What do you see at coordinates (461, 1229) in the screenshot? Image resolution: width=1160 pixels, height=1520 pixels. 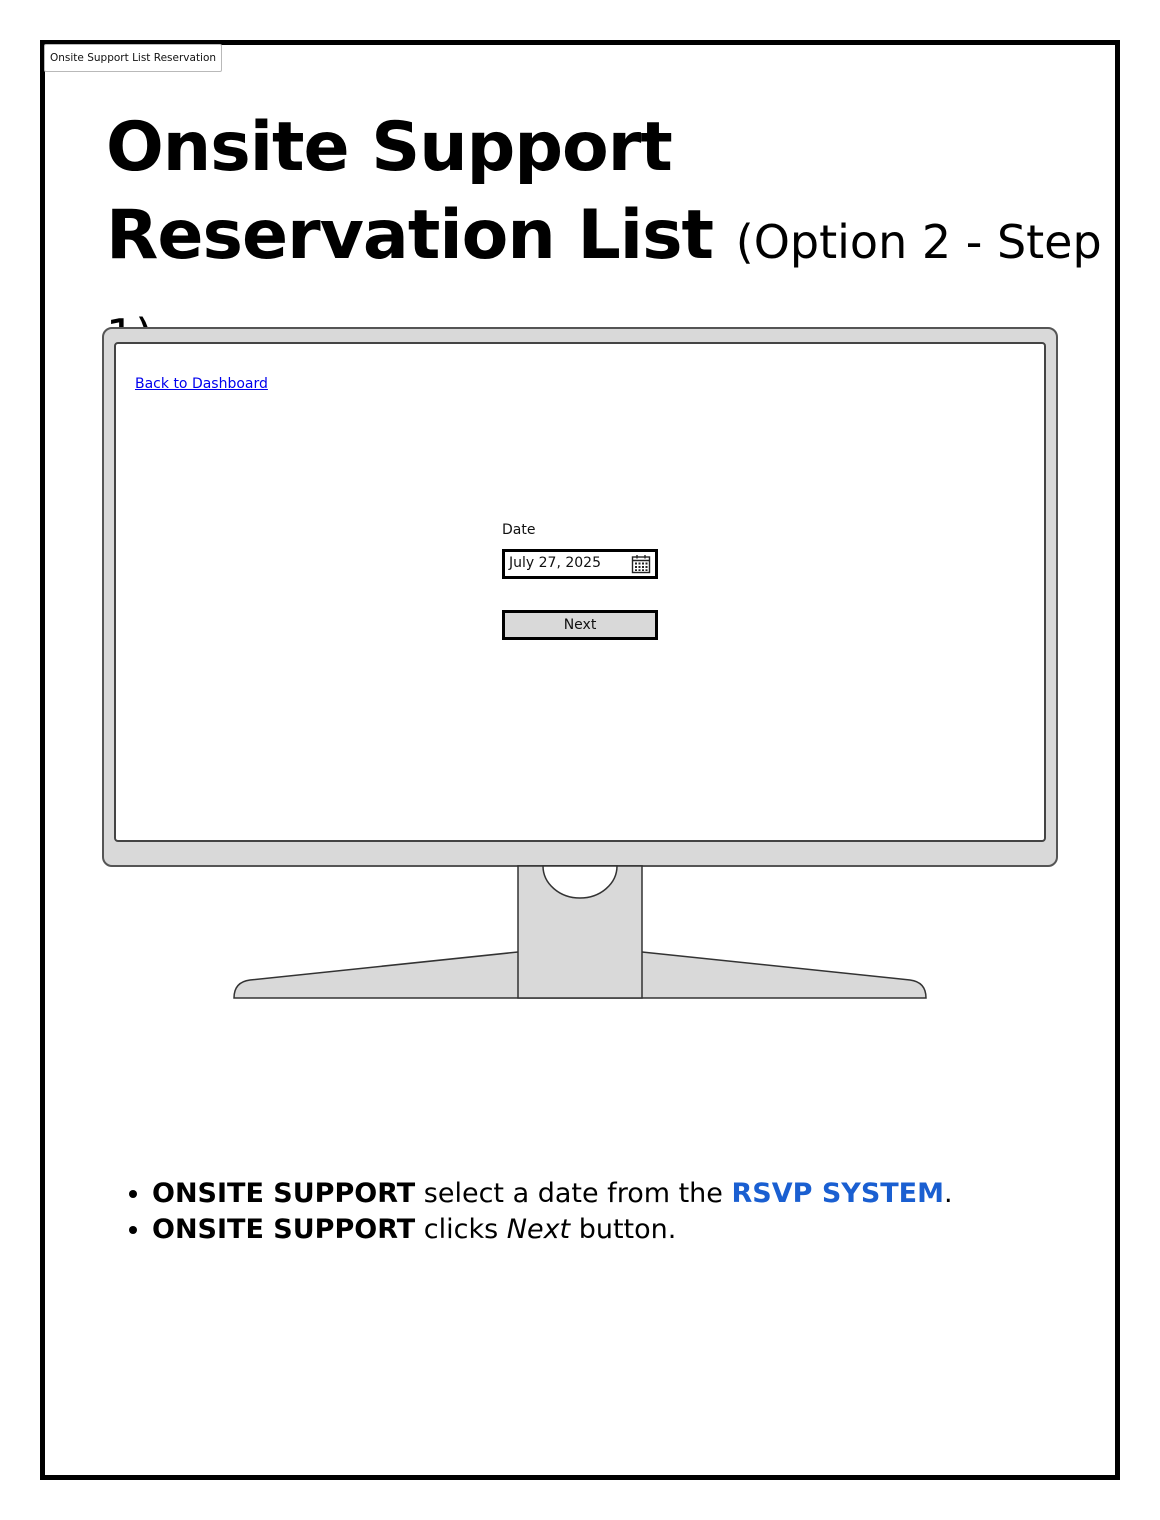 I see `note-text: clicks` at bounding box center [461, 1229].